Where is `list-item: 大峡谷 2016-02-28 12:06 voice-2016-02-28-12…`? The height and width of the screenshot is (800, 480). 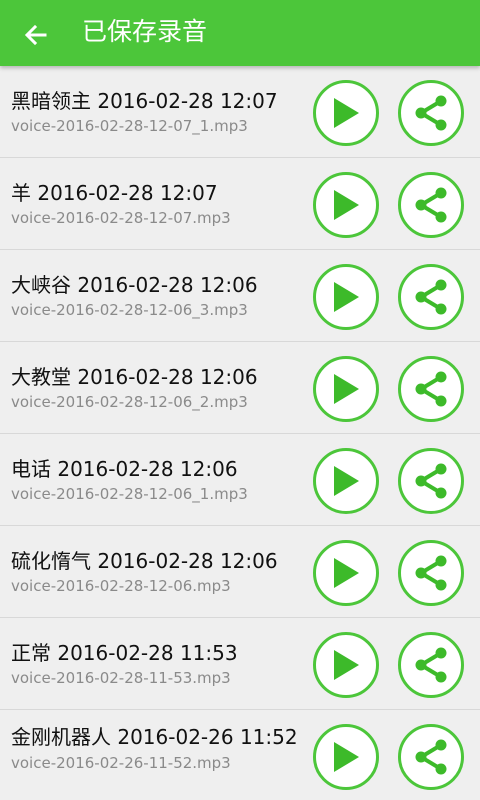 list-item: 大峡谷 2016-02-28 12:06 voice-2016-02-28-12… is located at coordinates (240, 296).